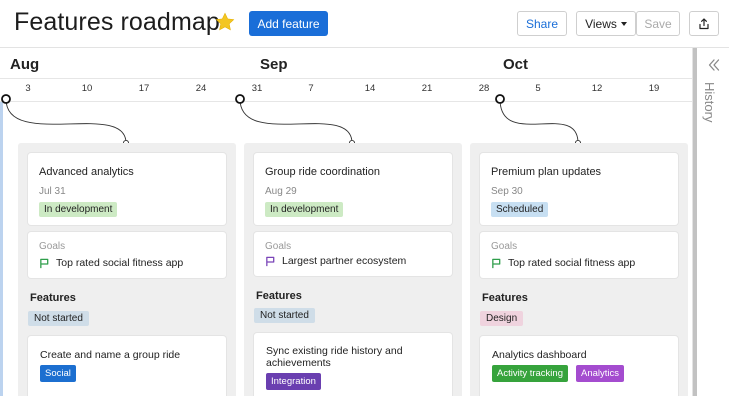 This screenshot has height=396, width=729. What do you see at coordinates (709, 102) in the screenshot?
I see `history-label: History` at bounding box center [709, 102].